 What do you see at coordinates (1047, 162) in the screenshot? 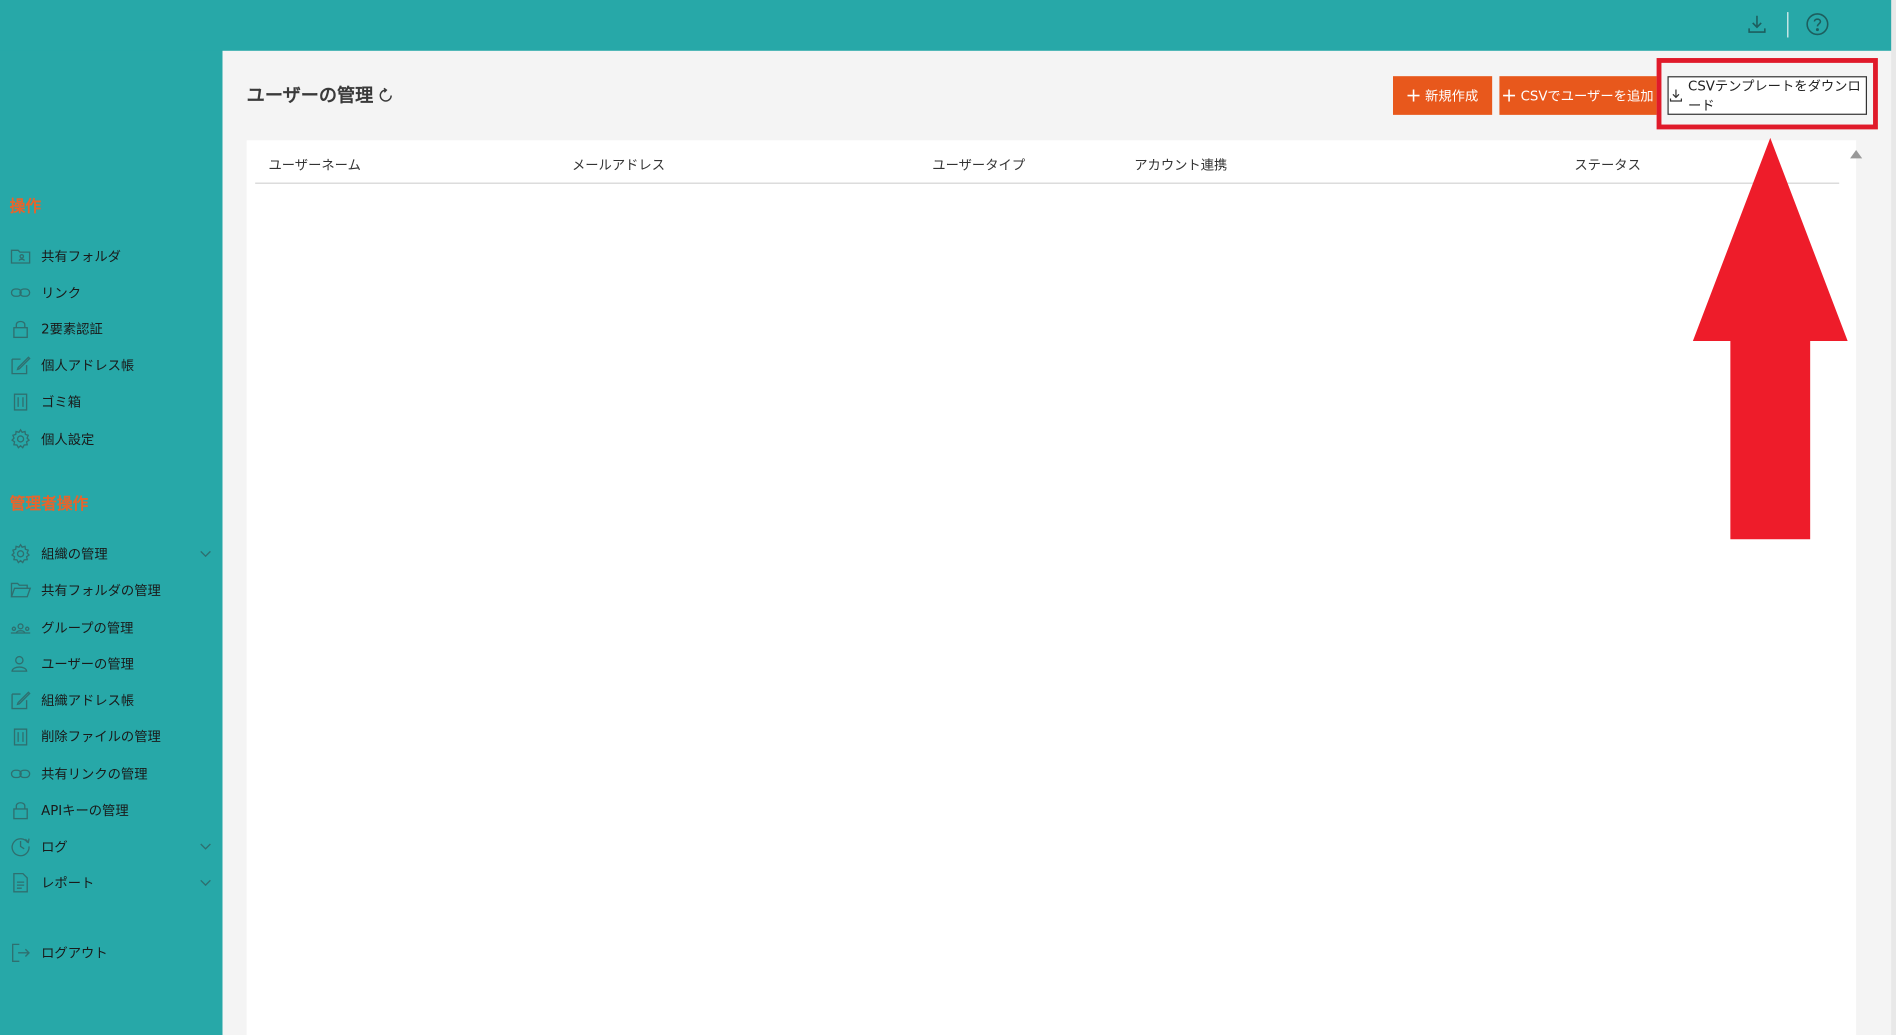
I see `table-header: ユーザーネーム メールアドレス ユーザータイプ アカウント連携 ステータス` at bounding box center [1047, 162].